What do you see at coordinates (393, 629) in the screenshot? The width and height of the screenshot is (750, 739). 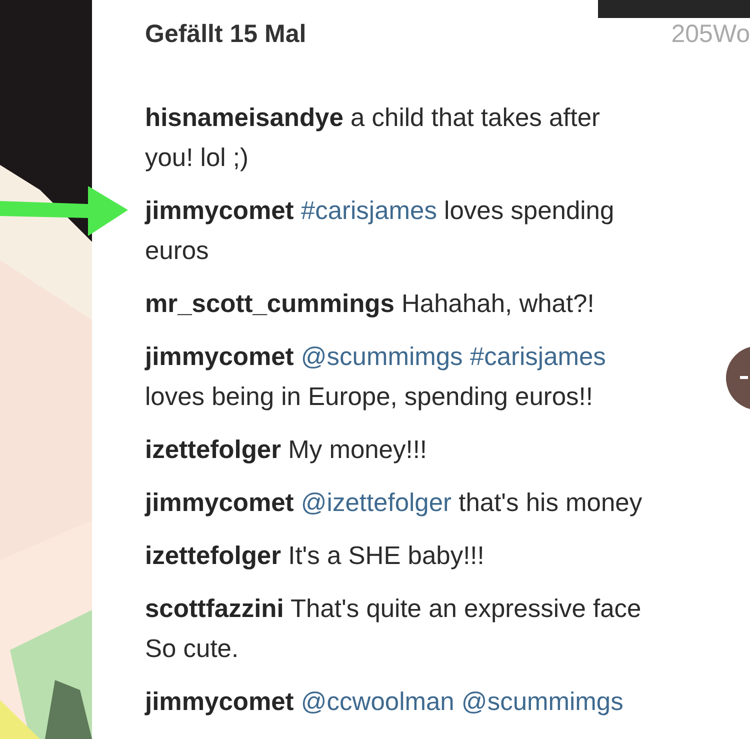 I see `comment-text: scottfazzini That's quite an expressive face So cute.` at bounding box center [393, 629].